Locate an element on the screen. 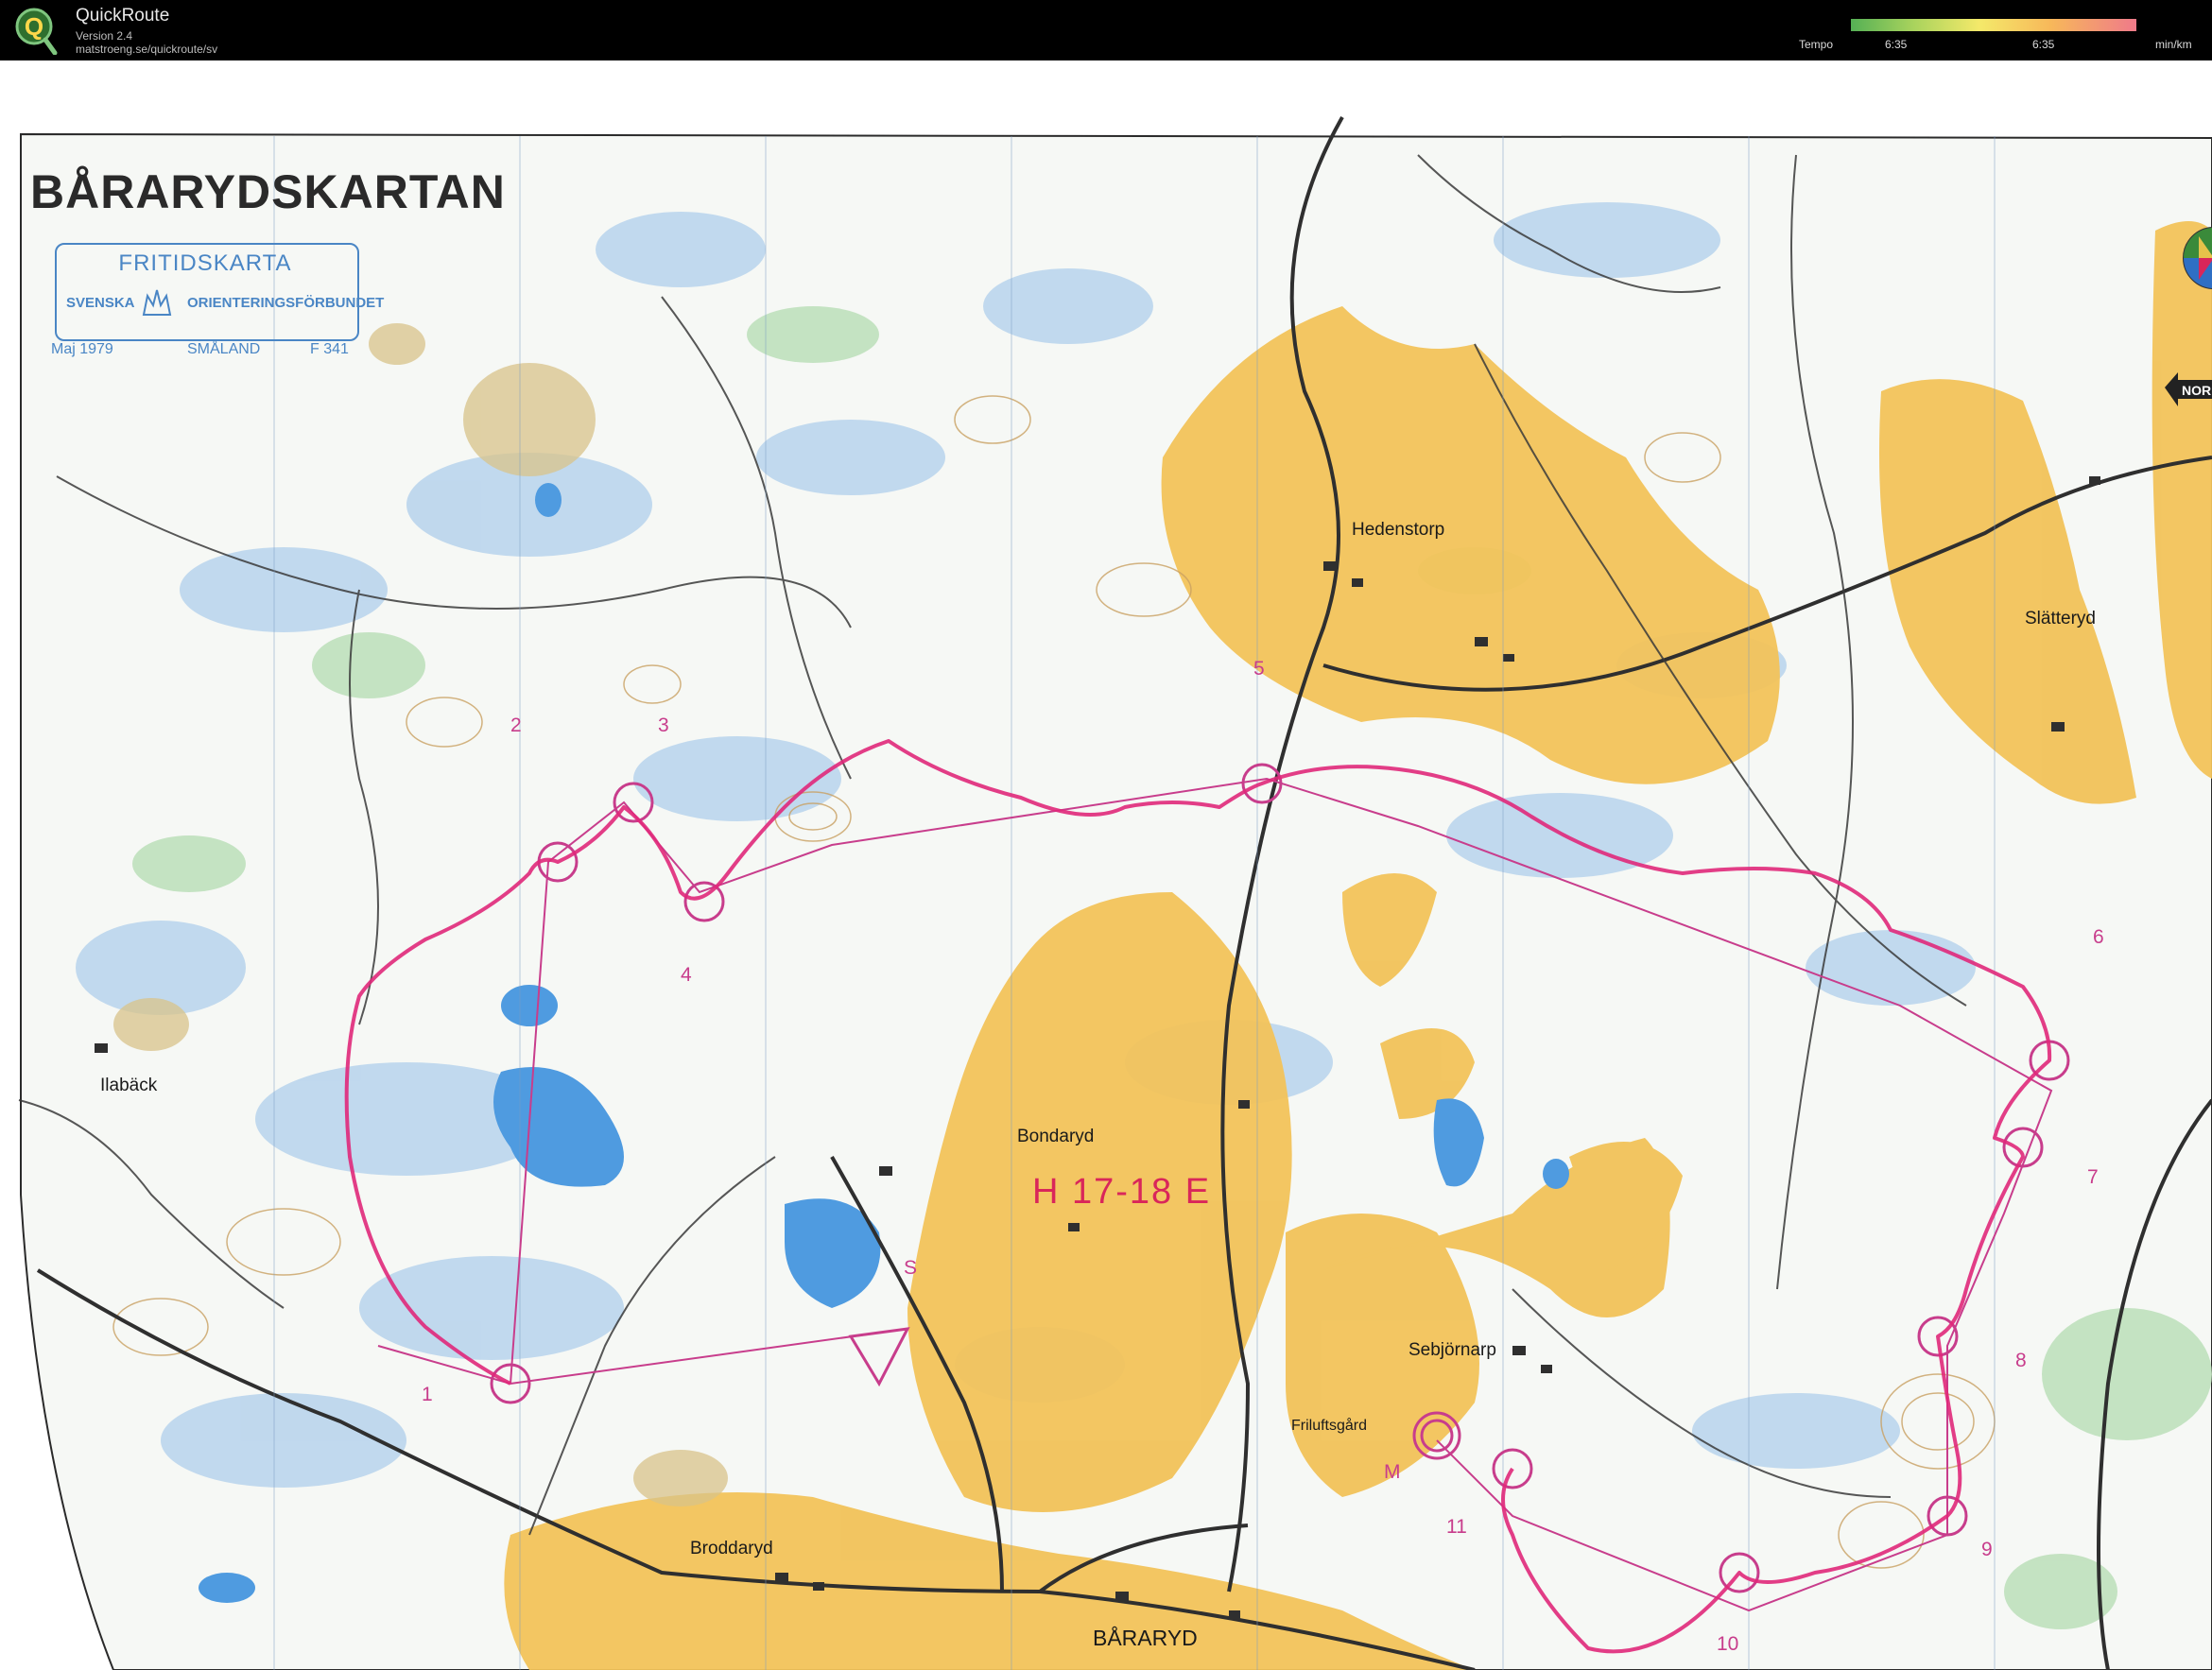 Image resolution: width=2212 pixels, height=1670 pixels. app-name: QuickRoute is located at coordinates (123, 16).